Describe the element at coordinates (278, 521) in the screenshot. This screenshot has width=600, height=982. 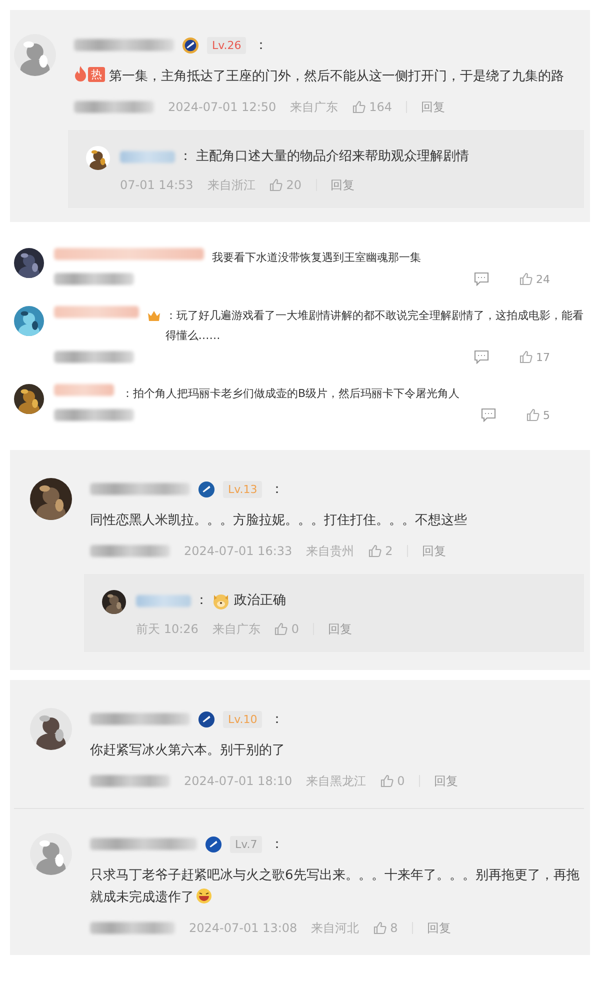
I see `comment-text: 同性恋黑人米凯拉。。。方脸拉妮。。。打住打住。。。不想这些` at that location.